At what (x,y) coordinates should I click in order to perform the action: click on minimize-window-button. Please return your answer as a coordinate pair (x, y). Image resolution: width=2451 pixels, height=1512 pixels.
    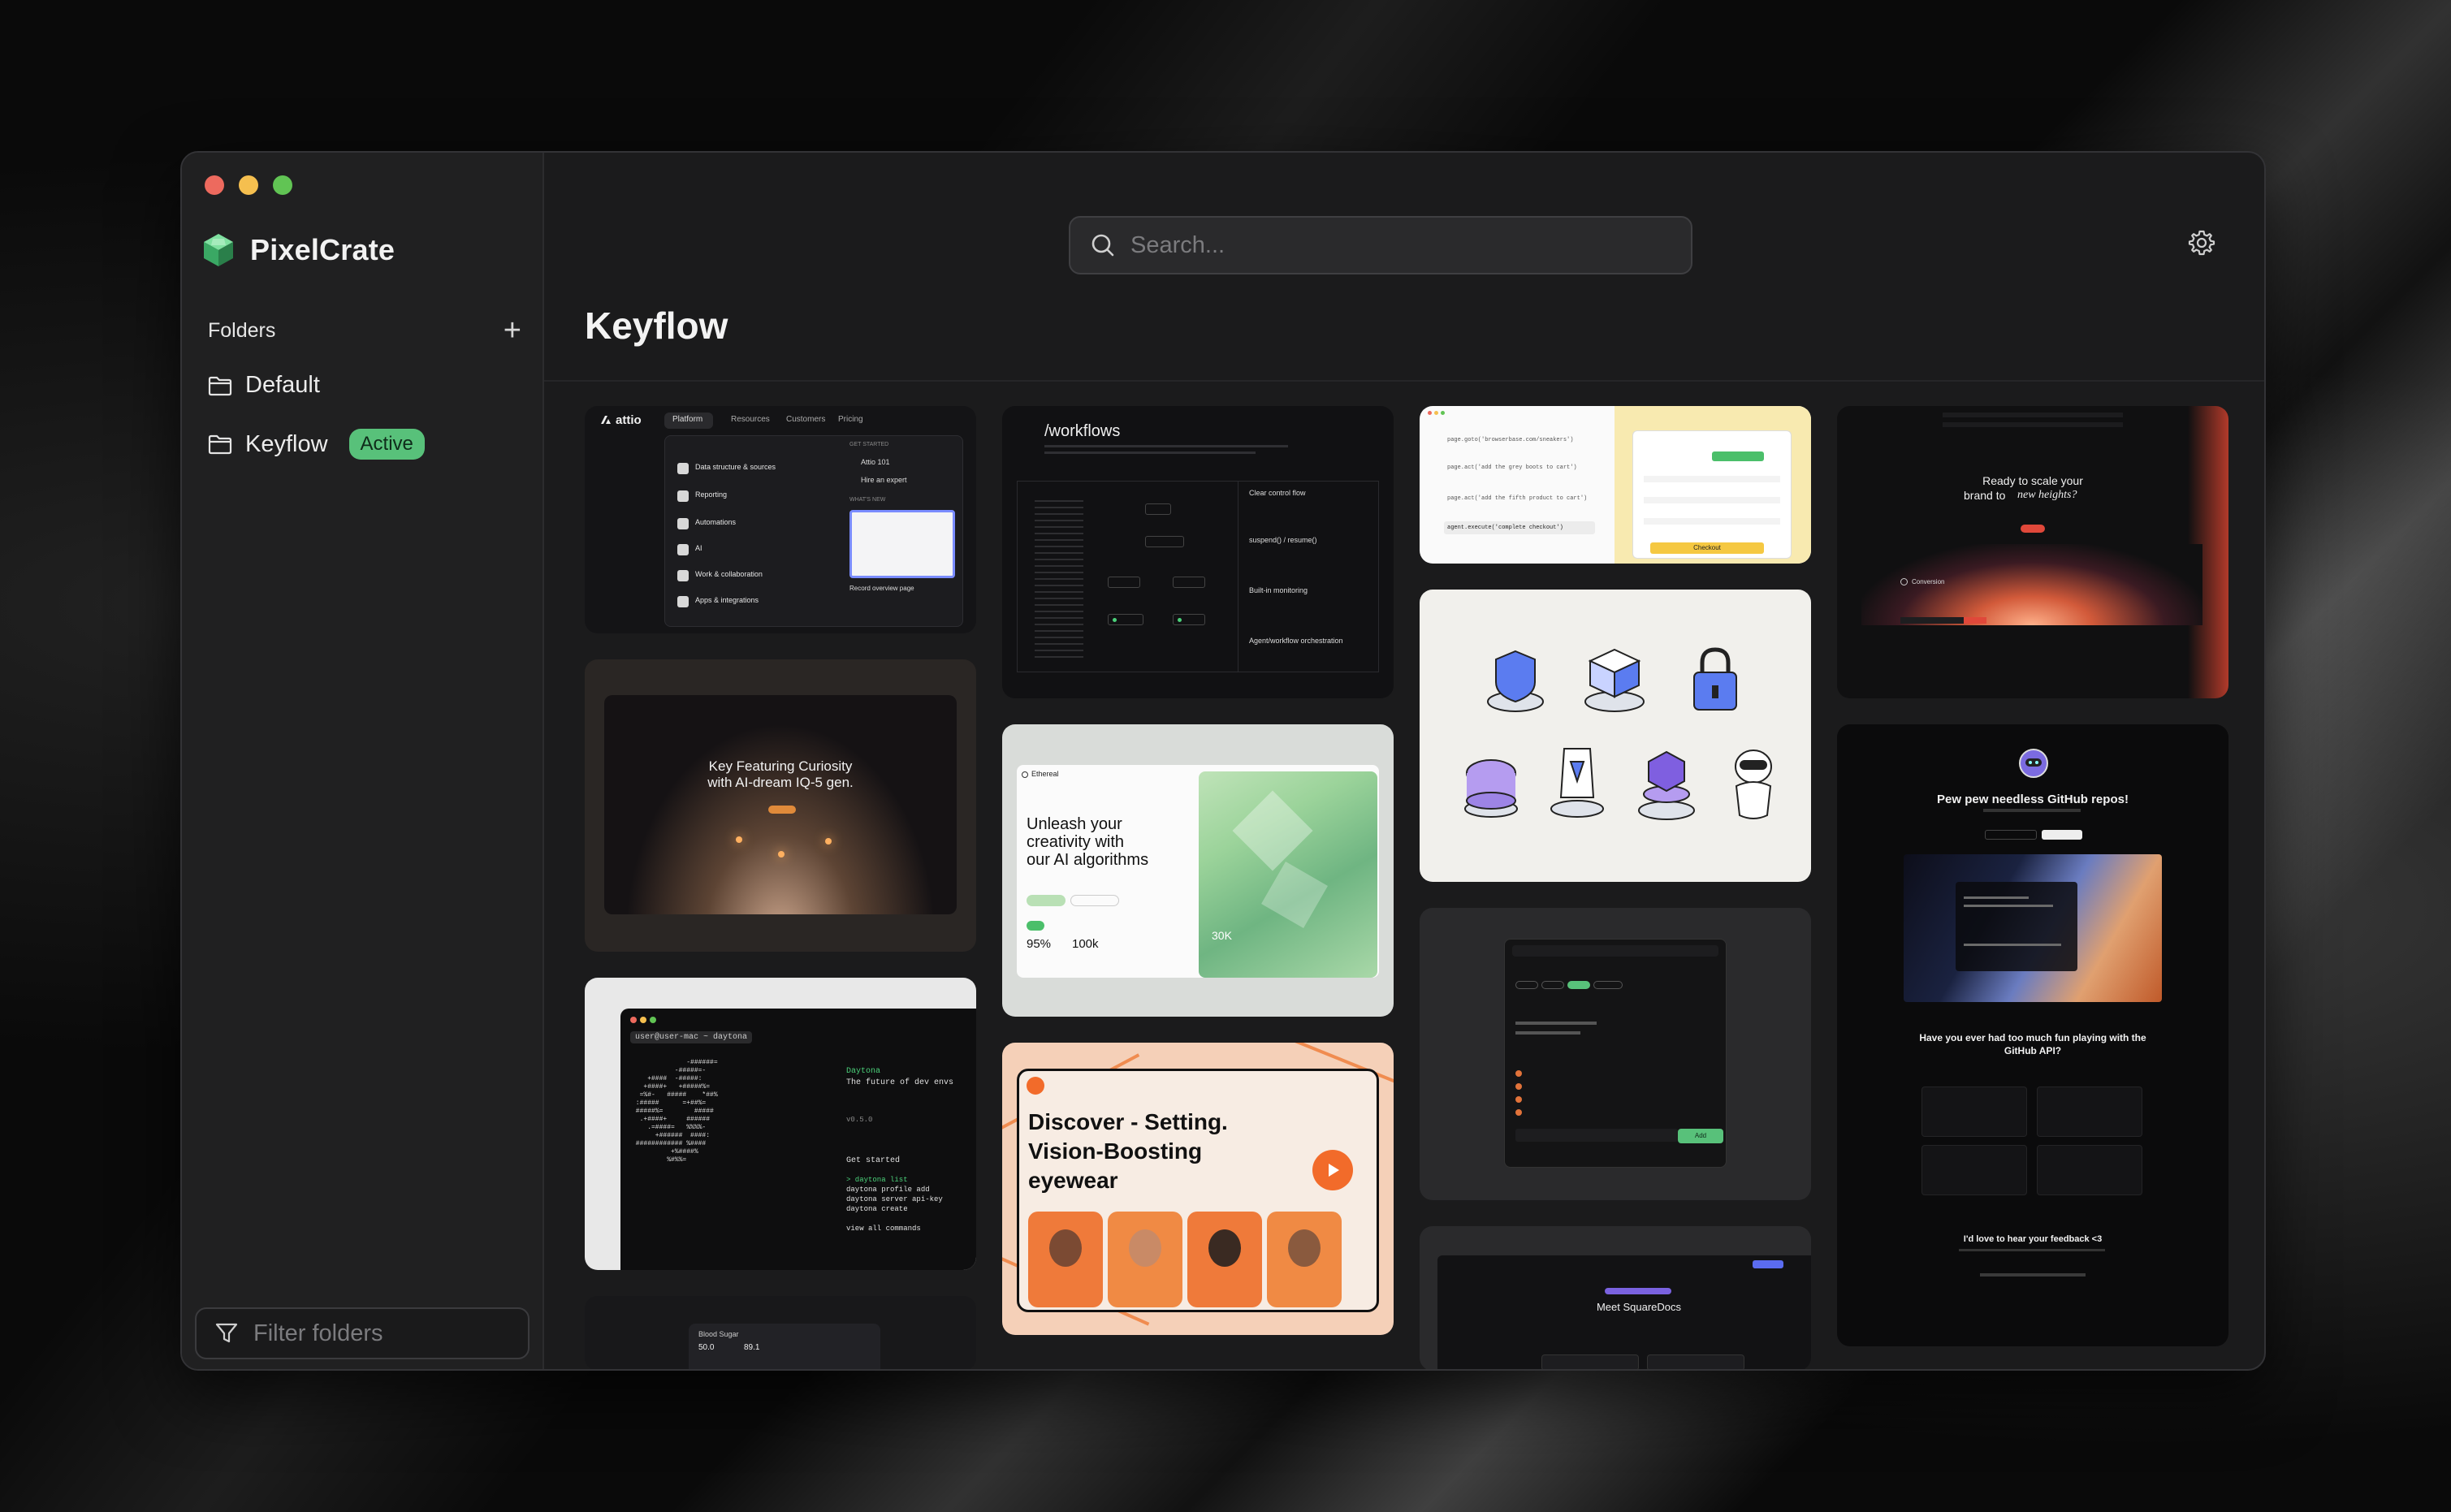
    Looking at the image, I should click on (248, 185).